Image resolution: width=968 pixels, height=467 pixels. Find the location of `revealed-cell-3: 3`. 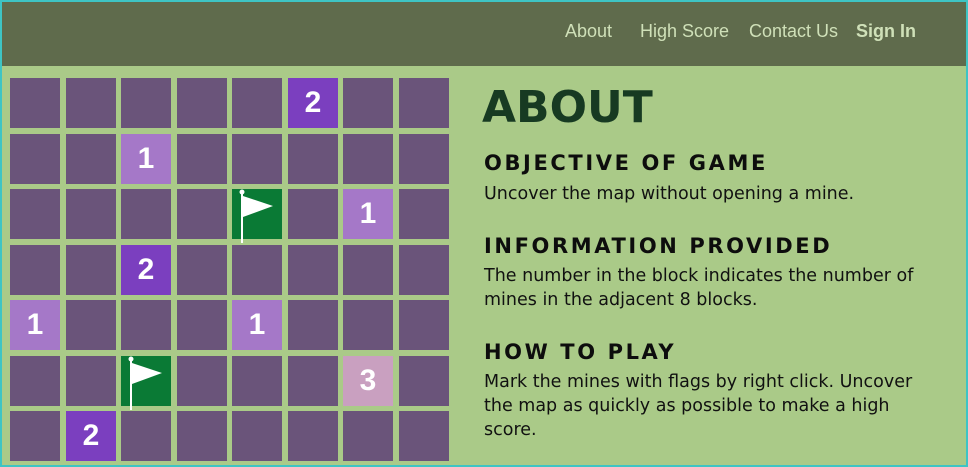

revealed-cell-3: 3 is located at coordinates (368, 381).